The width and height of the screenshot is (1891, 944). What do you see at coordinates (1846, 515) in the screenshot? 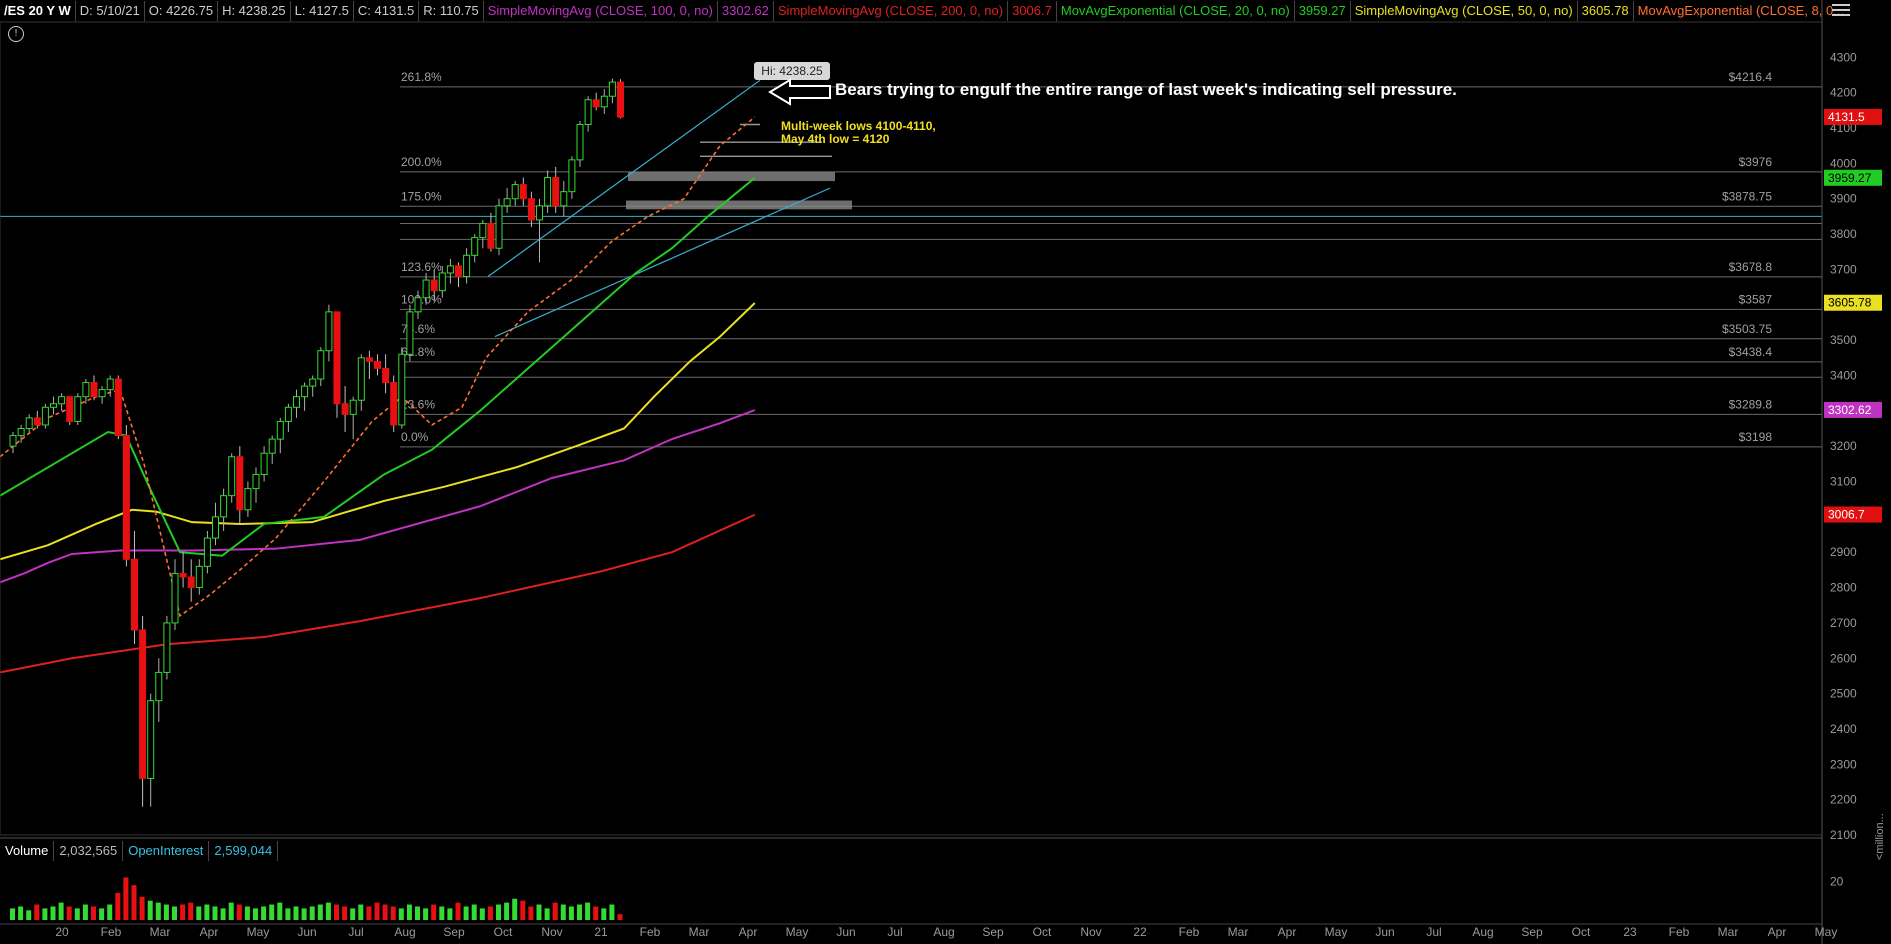
I see `price-tag-label: 3006.7` at bounding box center [1846, 515].